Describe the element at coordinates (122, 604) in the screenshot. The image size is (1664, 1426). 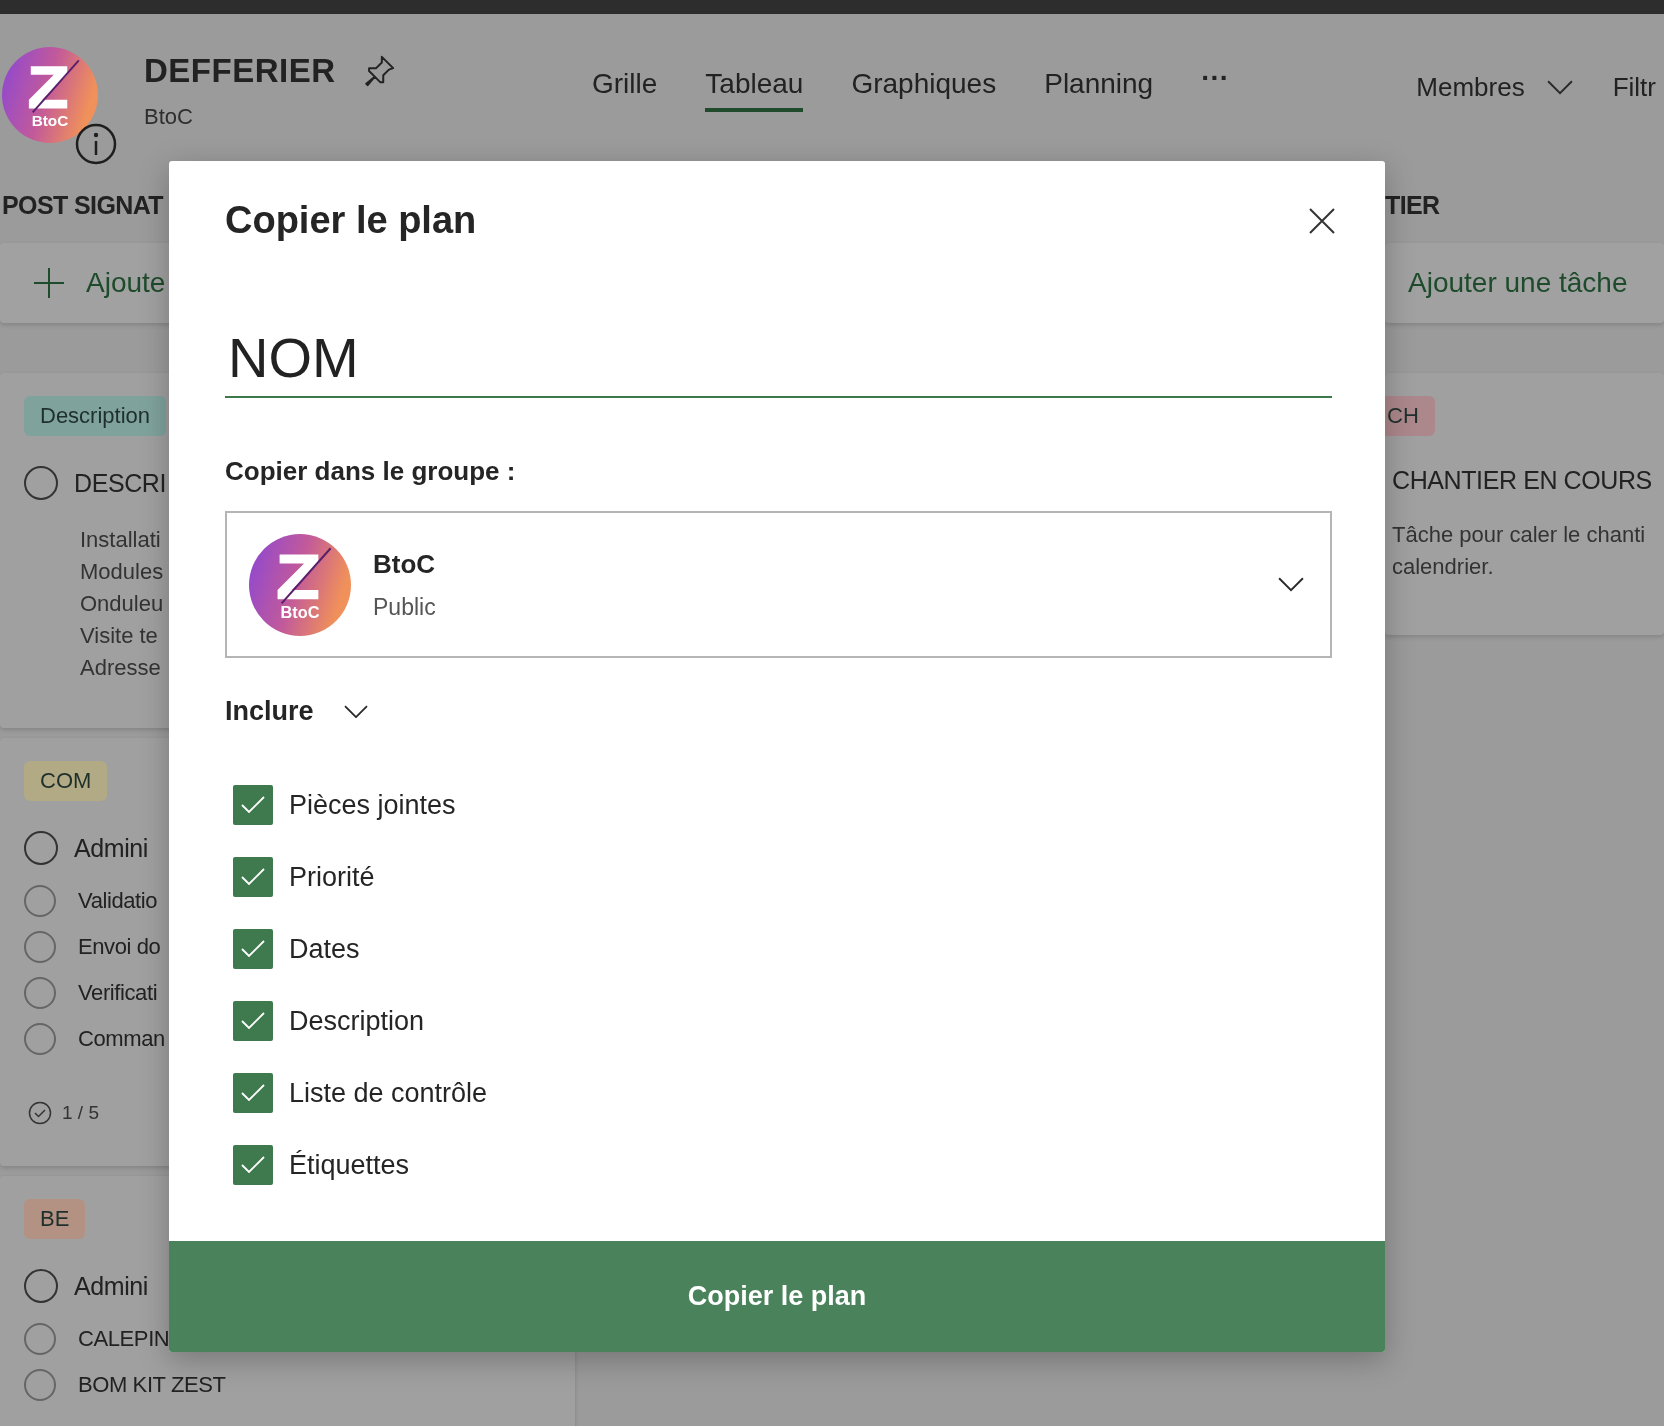
I see `task-description: Onduleu` at that location.